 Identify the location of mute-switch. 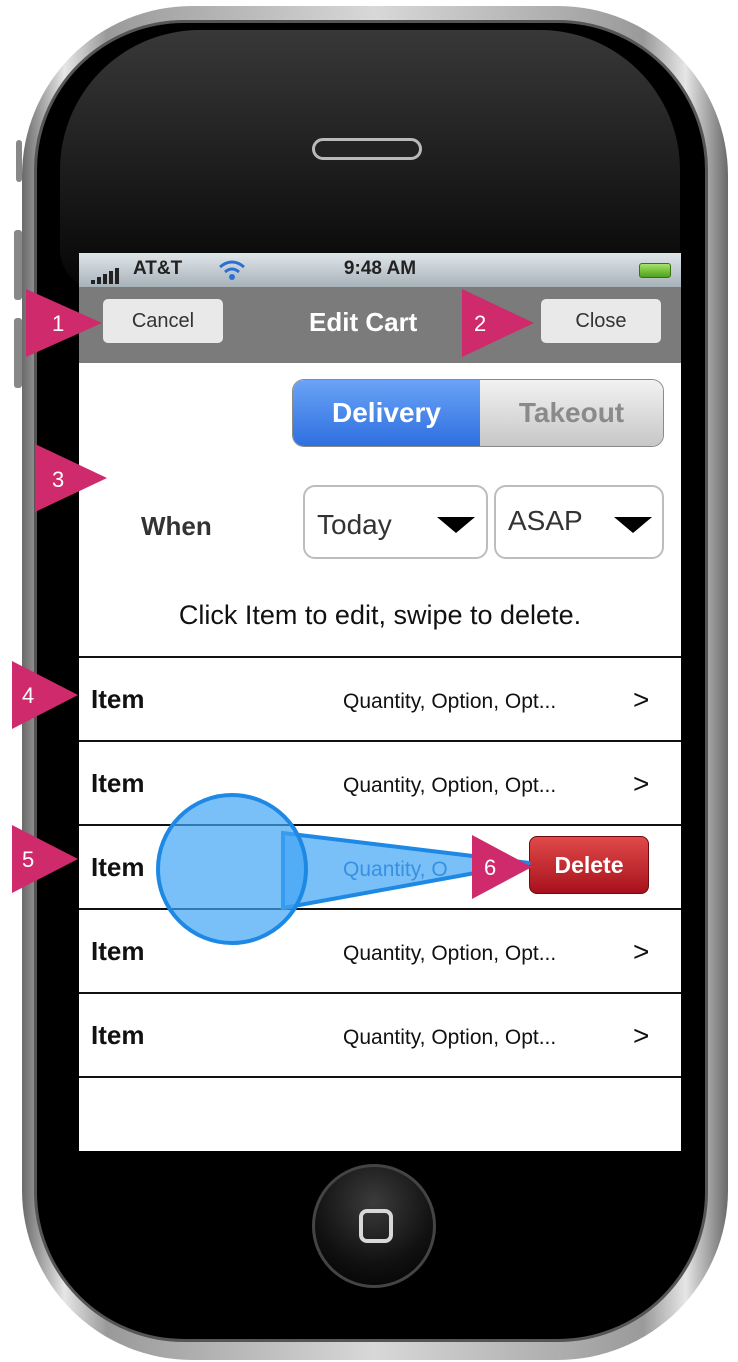
(19, 161).